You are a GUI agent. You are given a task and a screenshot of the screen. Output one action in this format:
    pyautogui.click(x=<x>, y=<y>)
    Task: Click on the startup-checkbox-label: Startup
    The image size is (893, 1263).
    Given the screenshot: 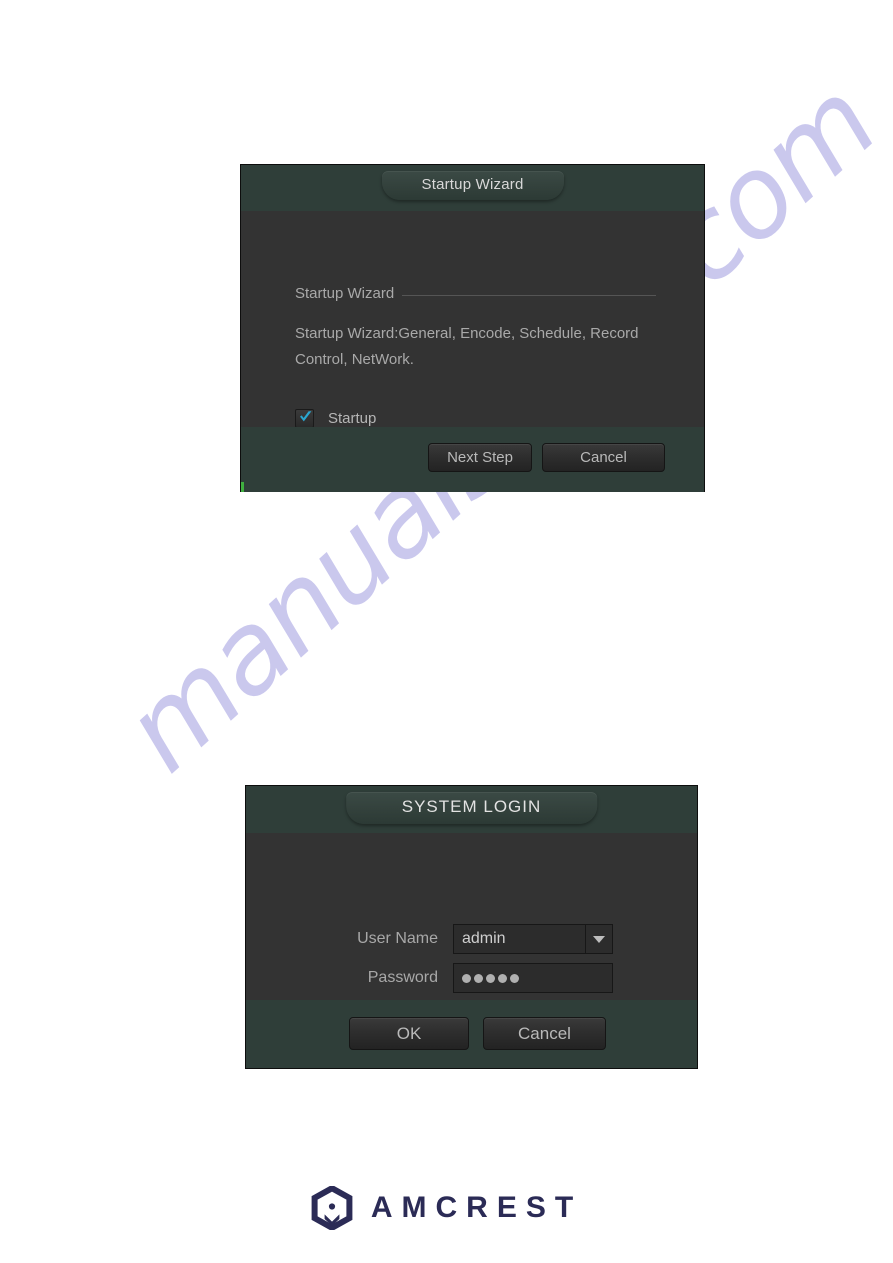 What is the action you would take?
    pyautogui.click(x=352, y=418)
    